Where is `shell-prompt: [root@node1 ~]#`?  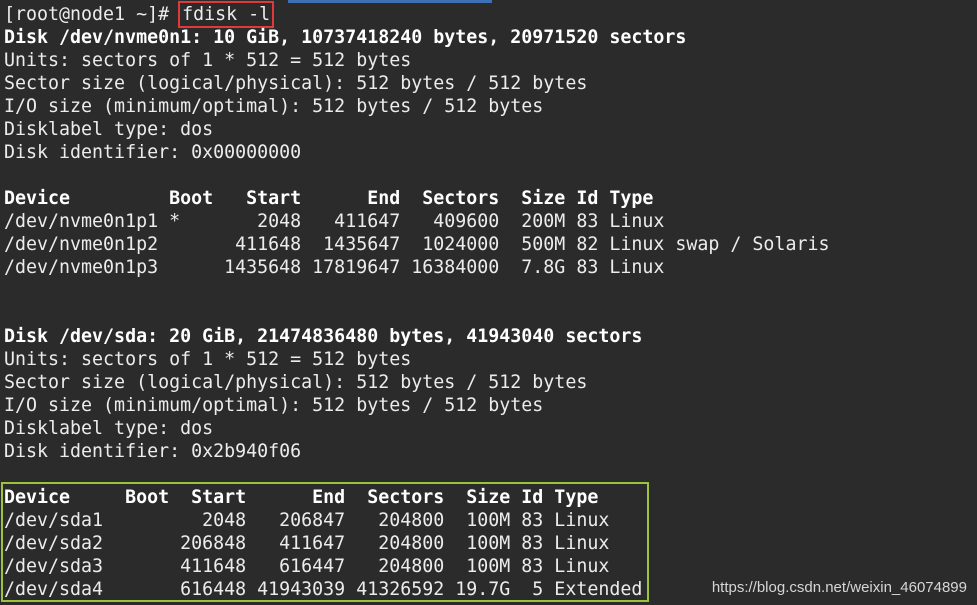
shell-prompt: [root@node1 ~]# is located at coordinates (92, 14).